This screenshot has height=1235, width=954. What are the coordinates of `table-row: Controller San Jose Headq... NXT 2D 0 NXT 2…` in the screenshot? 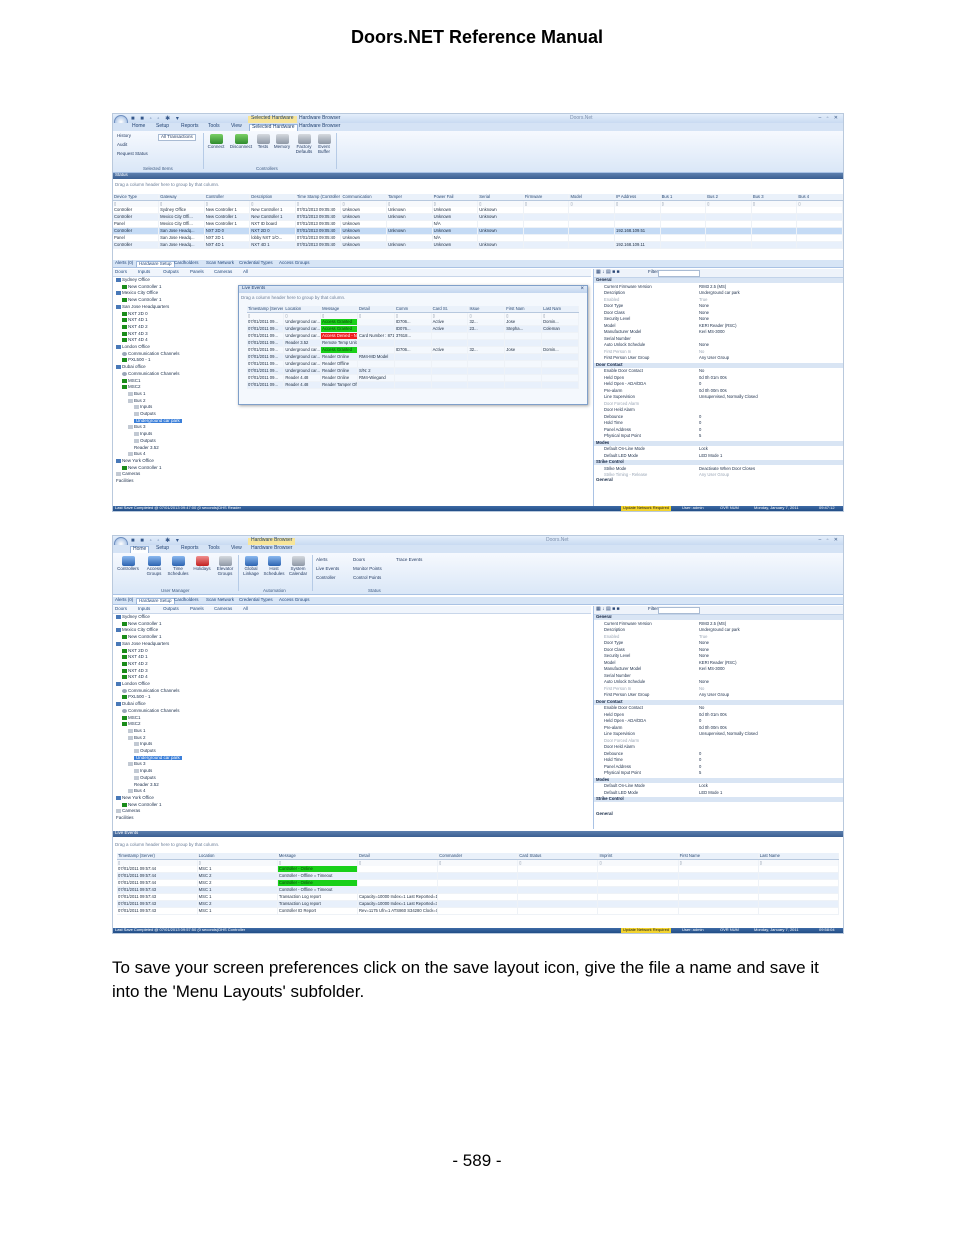 It's located at (478, 231).